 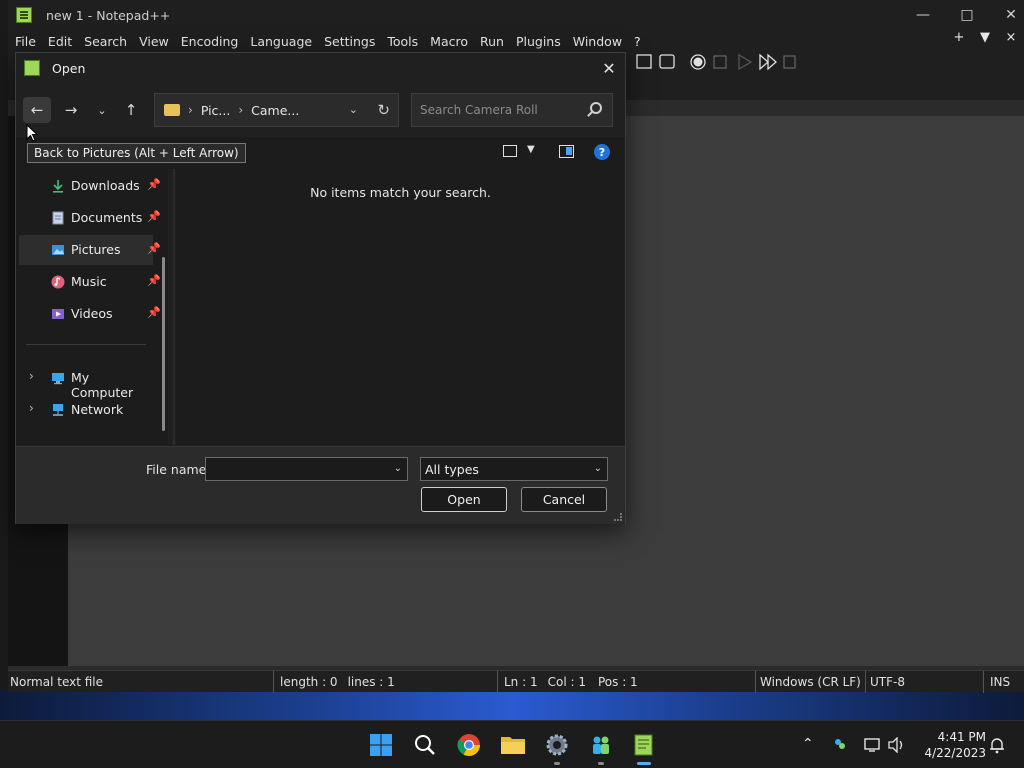 What do you see at coordinates (210, 41) in the screenshot?
I see `menu-encoding: Encoding` at bounding box center [210, 41].